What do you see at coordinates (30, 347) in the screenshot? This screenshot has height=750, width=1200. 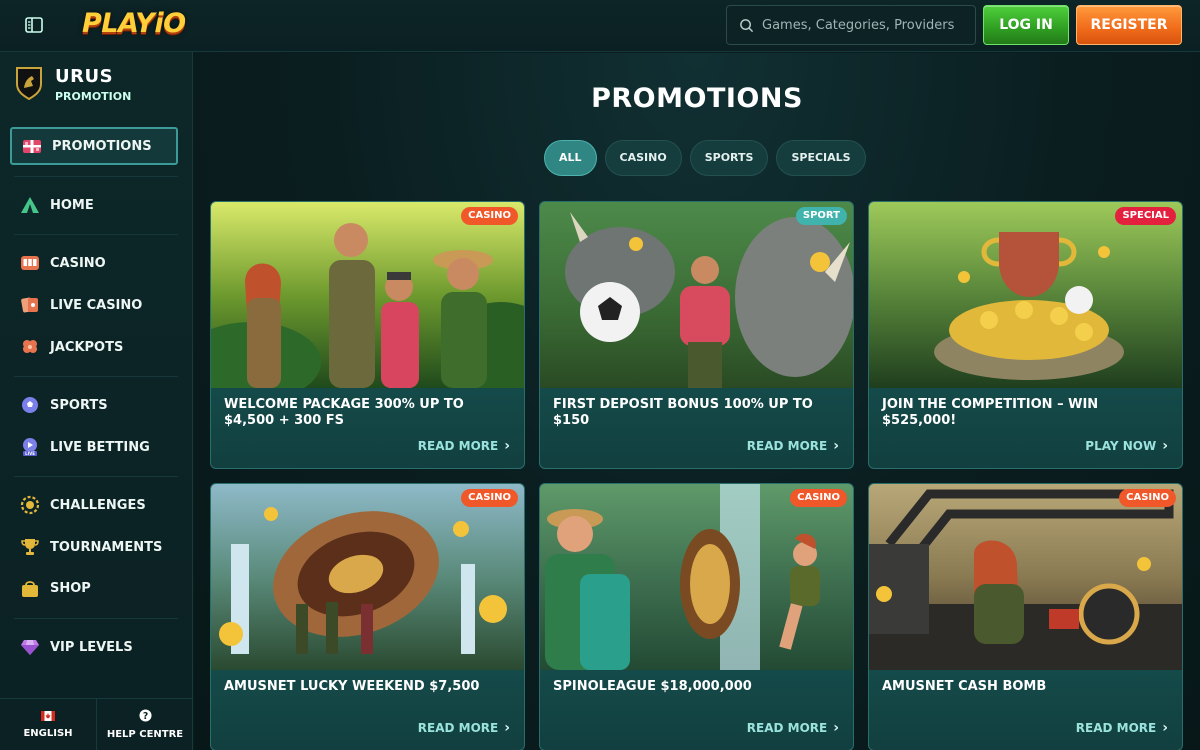 I see `clover-icon` at bounding box center [30, 347].